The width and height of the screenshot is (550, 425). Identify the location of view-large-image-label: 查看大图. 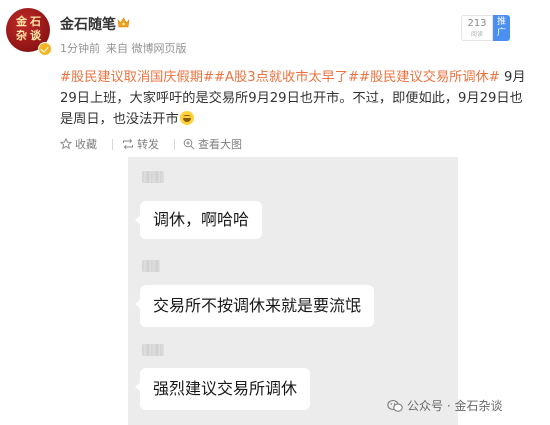
(220, 144).